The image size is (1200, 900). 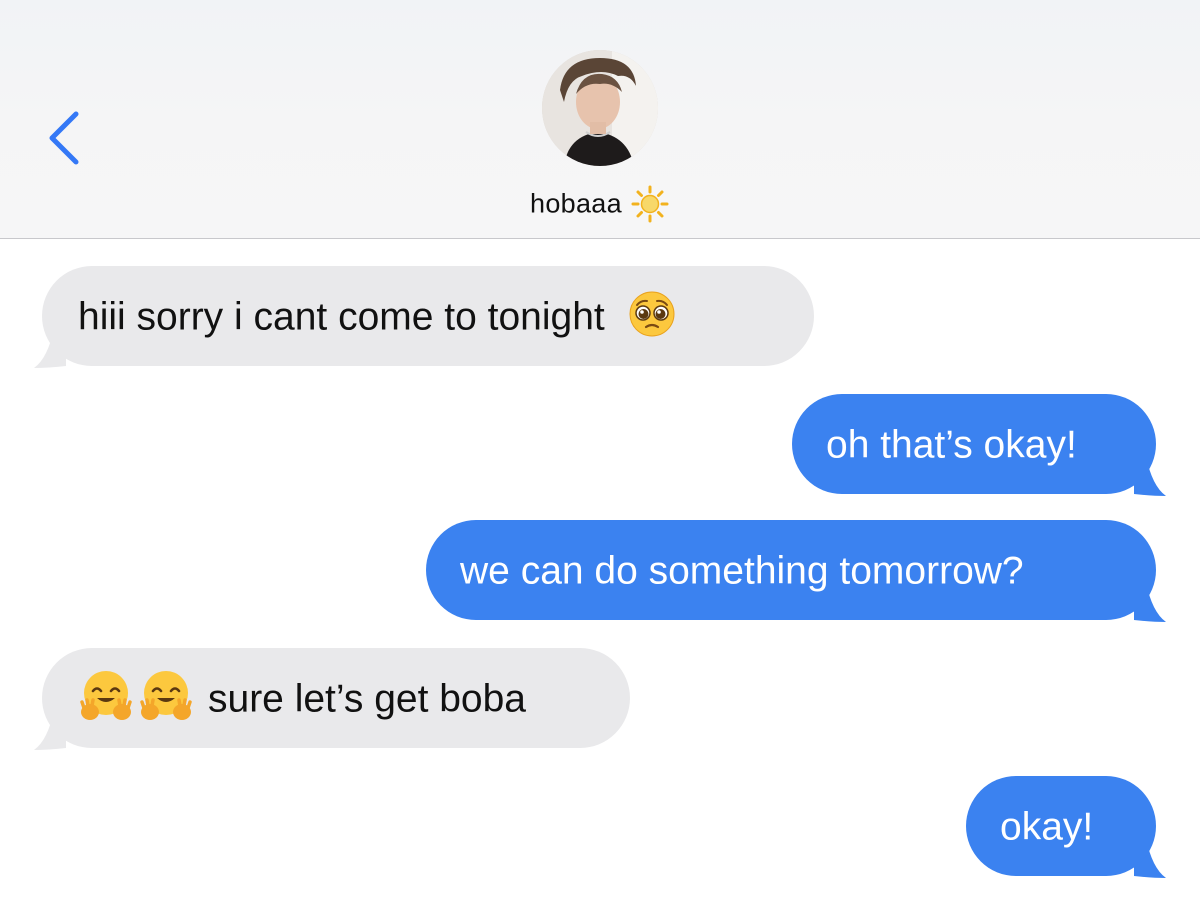 I want to click on contact-photo, so click(x=600, y=108).